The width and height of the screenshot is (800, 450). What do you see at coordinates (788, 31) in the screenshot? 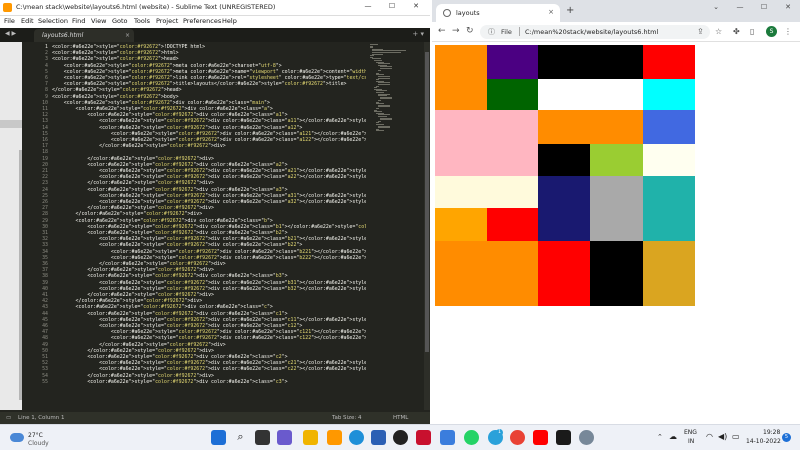
I see `kebab-menu-icon: ⋮` at bounding box center [788, 31].